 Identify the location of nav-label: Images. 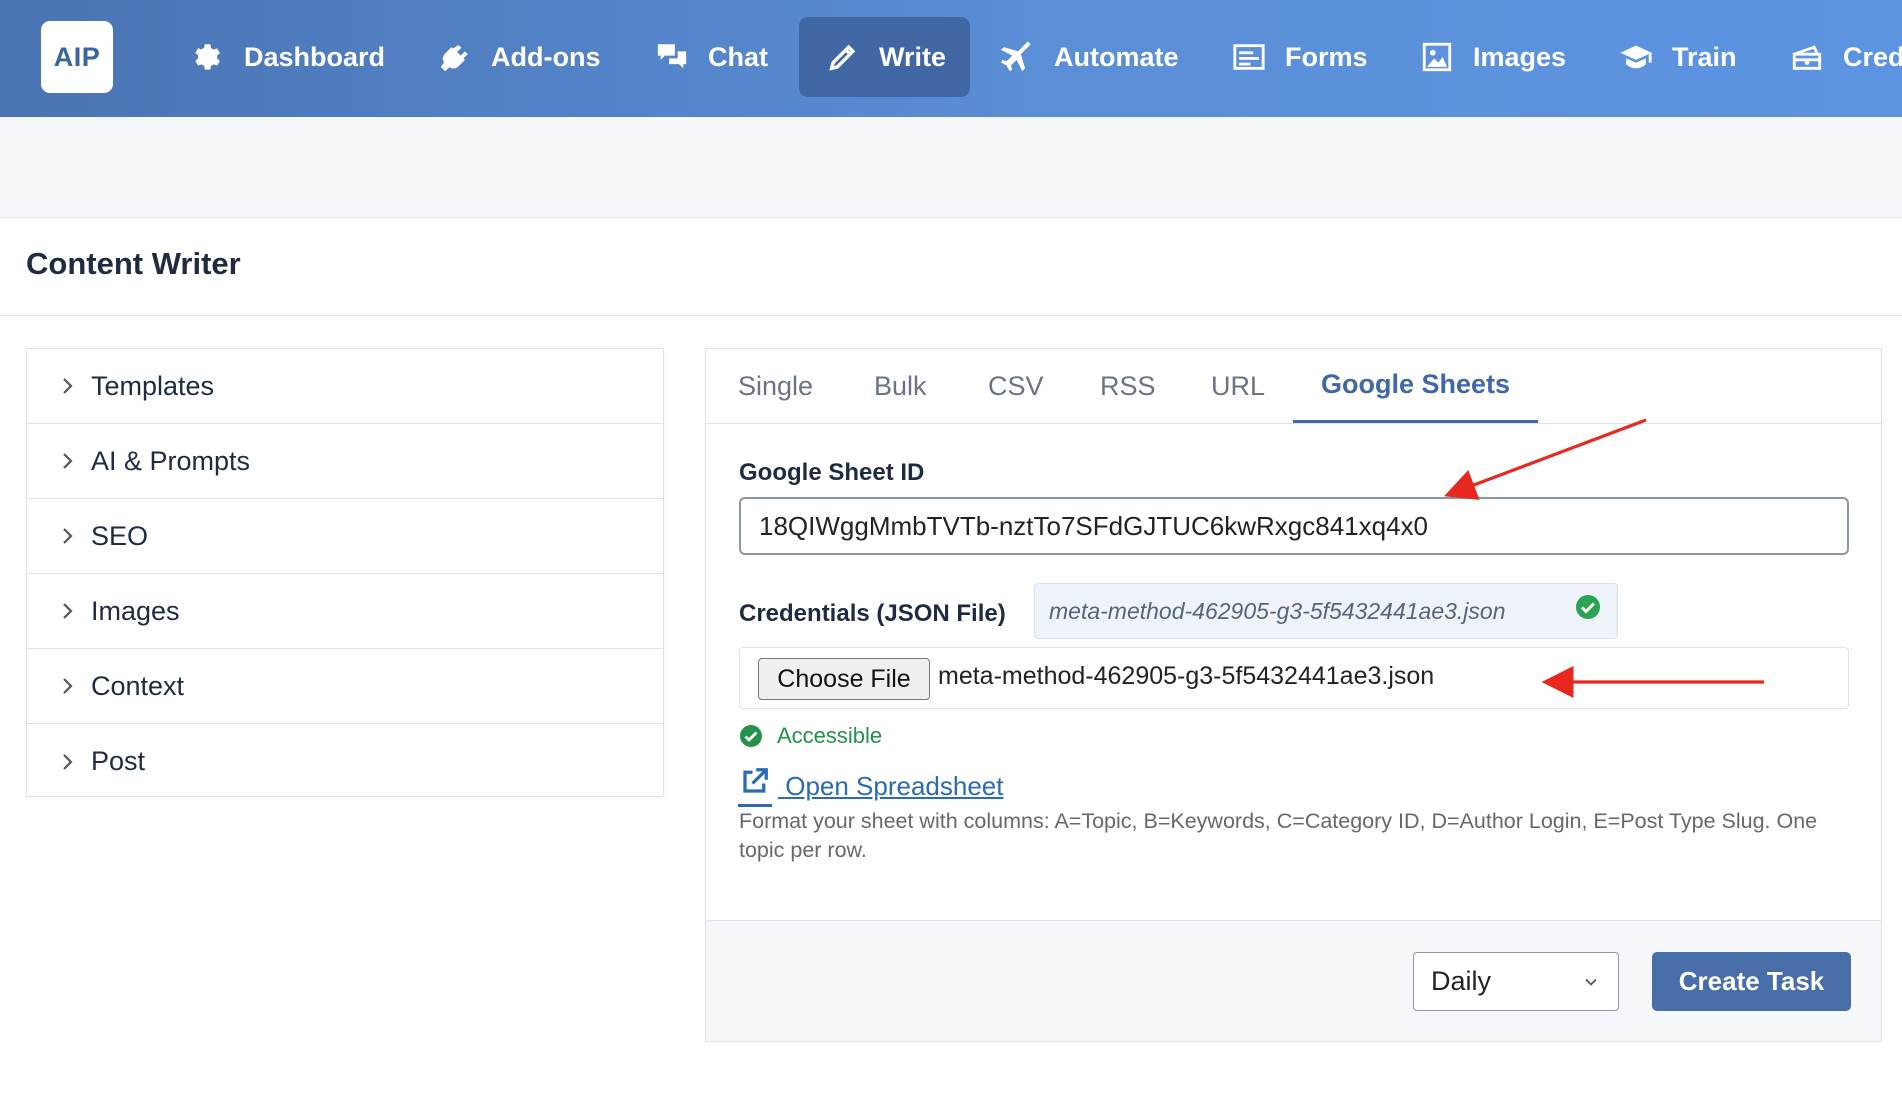
(1520, 56).